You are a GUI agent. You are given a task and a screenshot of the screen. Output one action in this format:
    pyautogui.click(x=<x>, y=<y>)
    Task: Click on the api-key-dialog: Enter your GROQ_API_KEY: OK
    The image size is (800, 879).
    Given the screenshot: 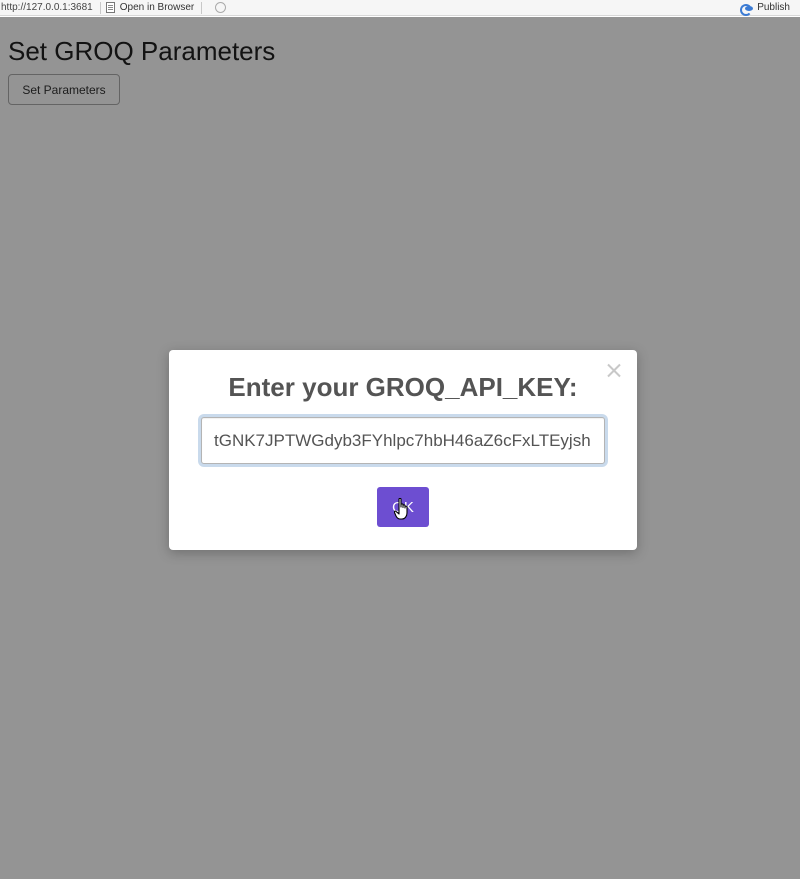 What is the action you would take?
    pyautogui.click(x=403, y=450)
    